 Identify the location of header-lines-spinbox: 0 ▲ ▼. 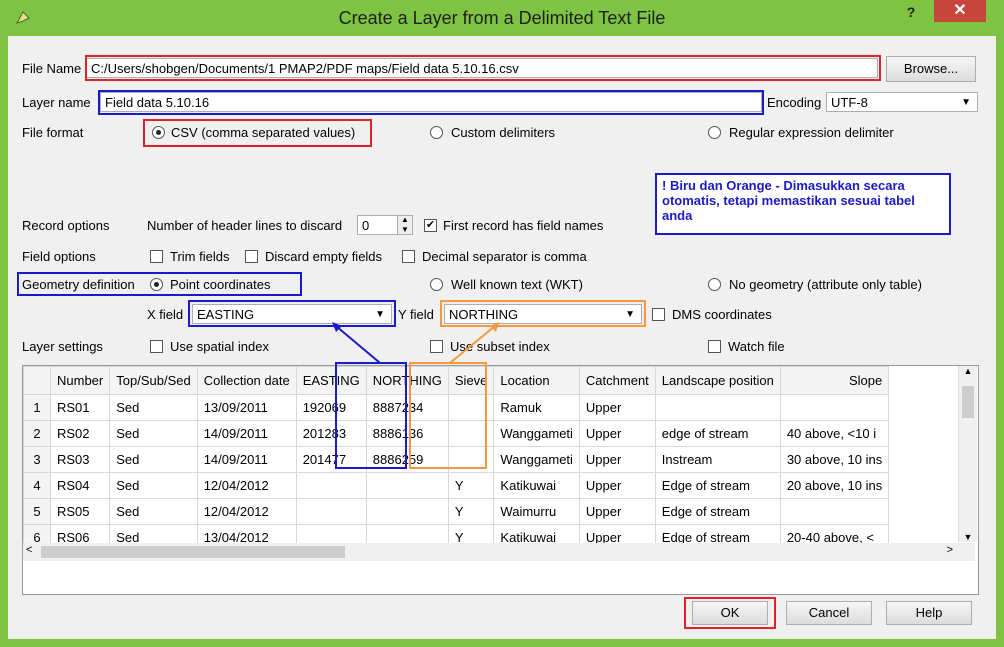
(385, 225).